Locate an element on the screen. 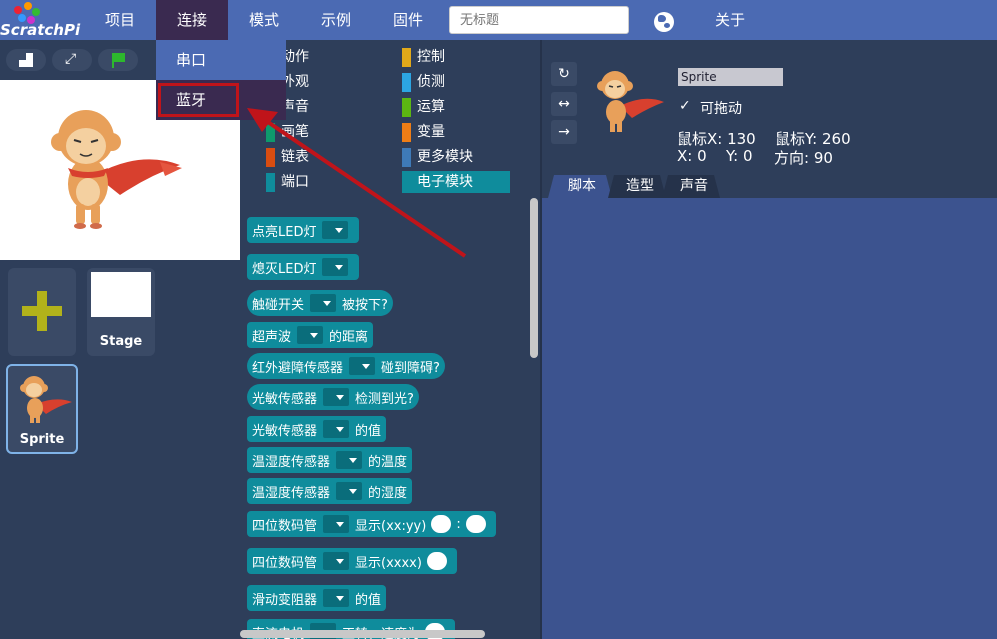  stage-label: Stage is located at coordinates (121, 341).